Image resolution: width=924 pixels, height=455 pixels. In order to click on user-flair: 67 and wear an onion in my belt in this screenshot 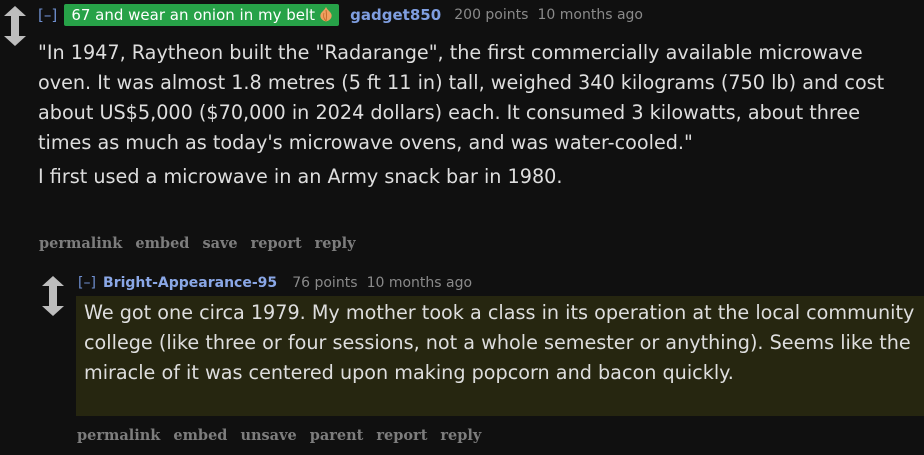, I will do `click(202, 15)`.